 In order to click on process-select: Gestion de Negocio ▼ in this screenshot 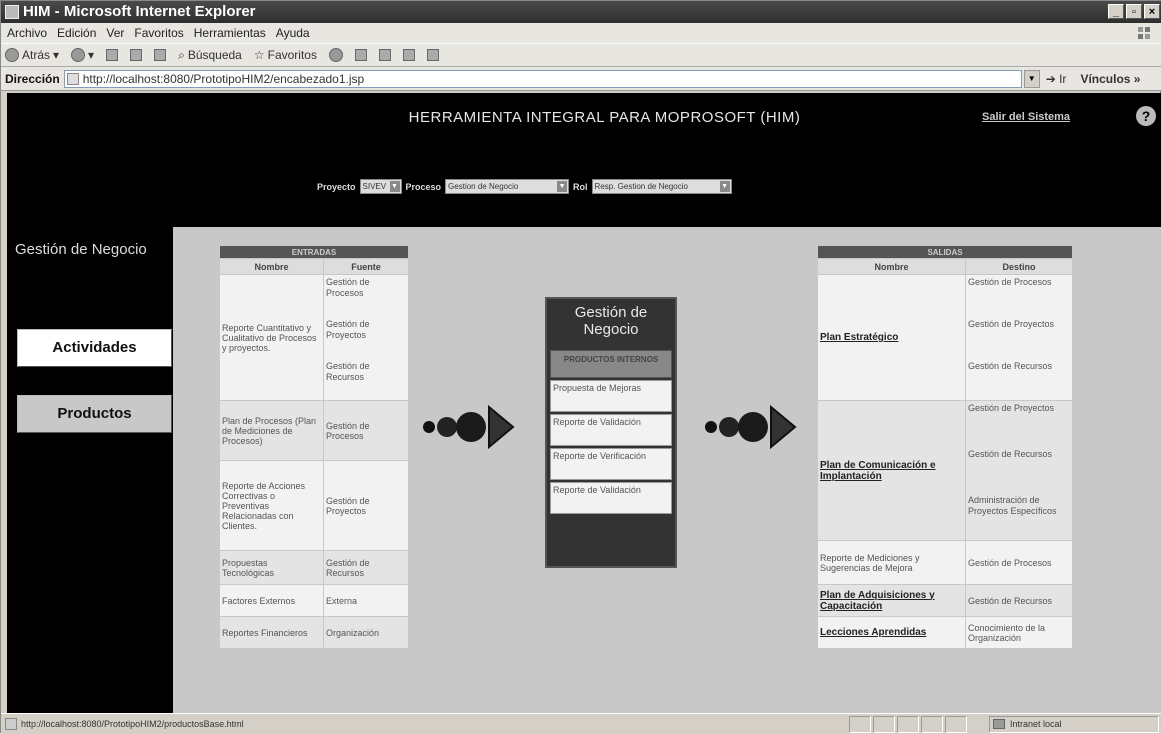, I will do `click(507, 186)`.